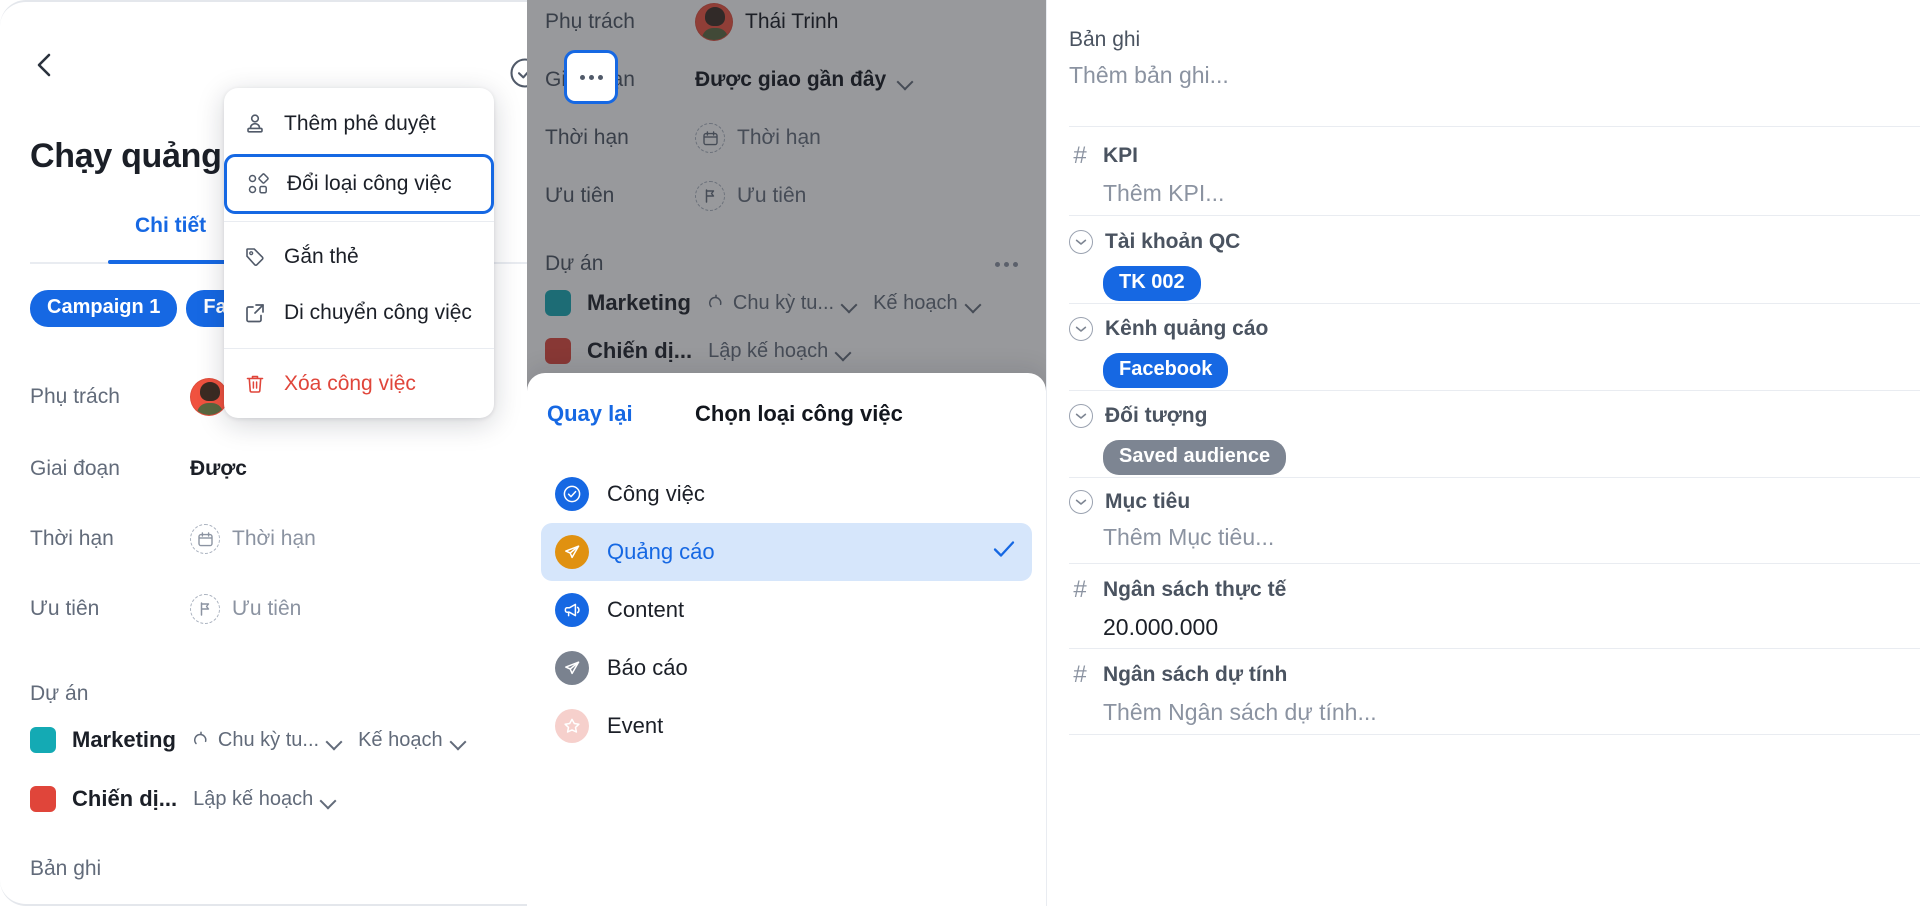 The width and height of the screenshot is (1920, 906). Describe the element at coordinates (255, 124) in the screenshot. I see `stamp-icon` at that location.